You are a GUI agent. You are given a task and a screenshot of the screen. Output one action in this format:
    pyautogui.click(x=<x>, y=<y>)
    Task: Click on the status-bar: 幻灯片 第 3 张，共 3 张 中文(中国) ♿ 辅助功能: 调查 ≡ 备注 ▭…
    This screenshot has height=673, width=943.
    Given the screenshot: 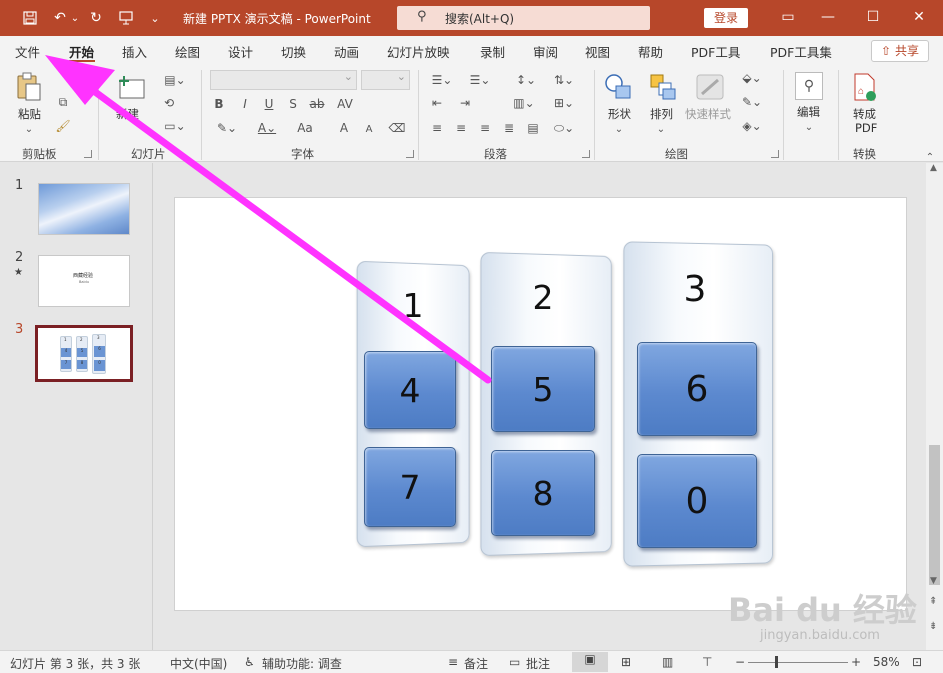 What is the action you would take?
    pyautogui.click(x=471, y=661)
    